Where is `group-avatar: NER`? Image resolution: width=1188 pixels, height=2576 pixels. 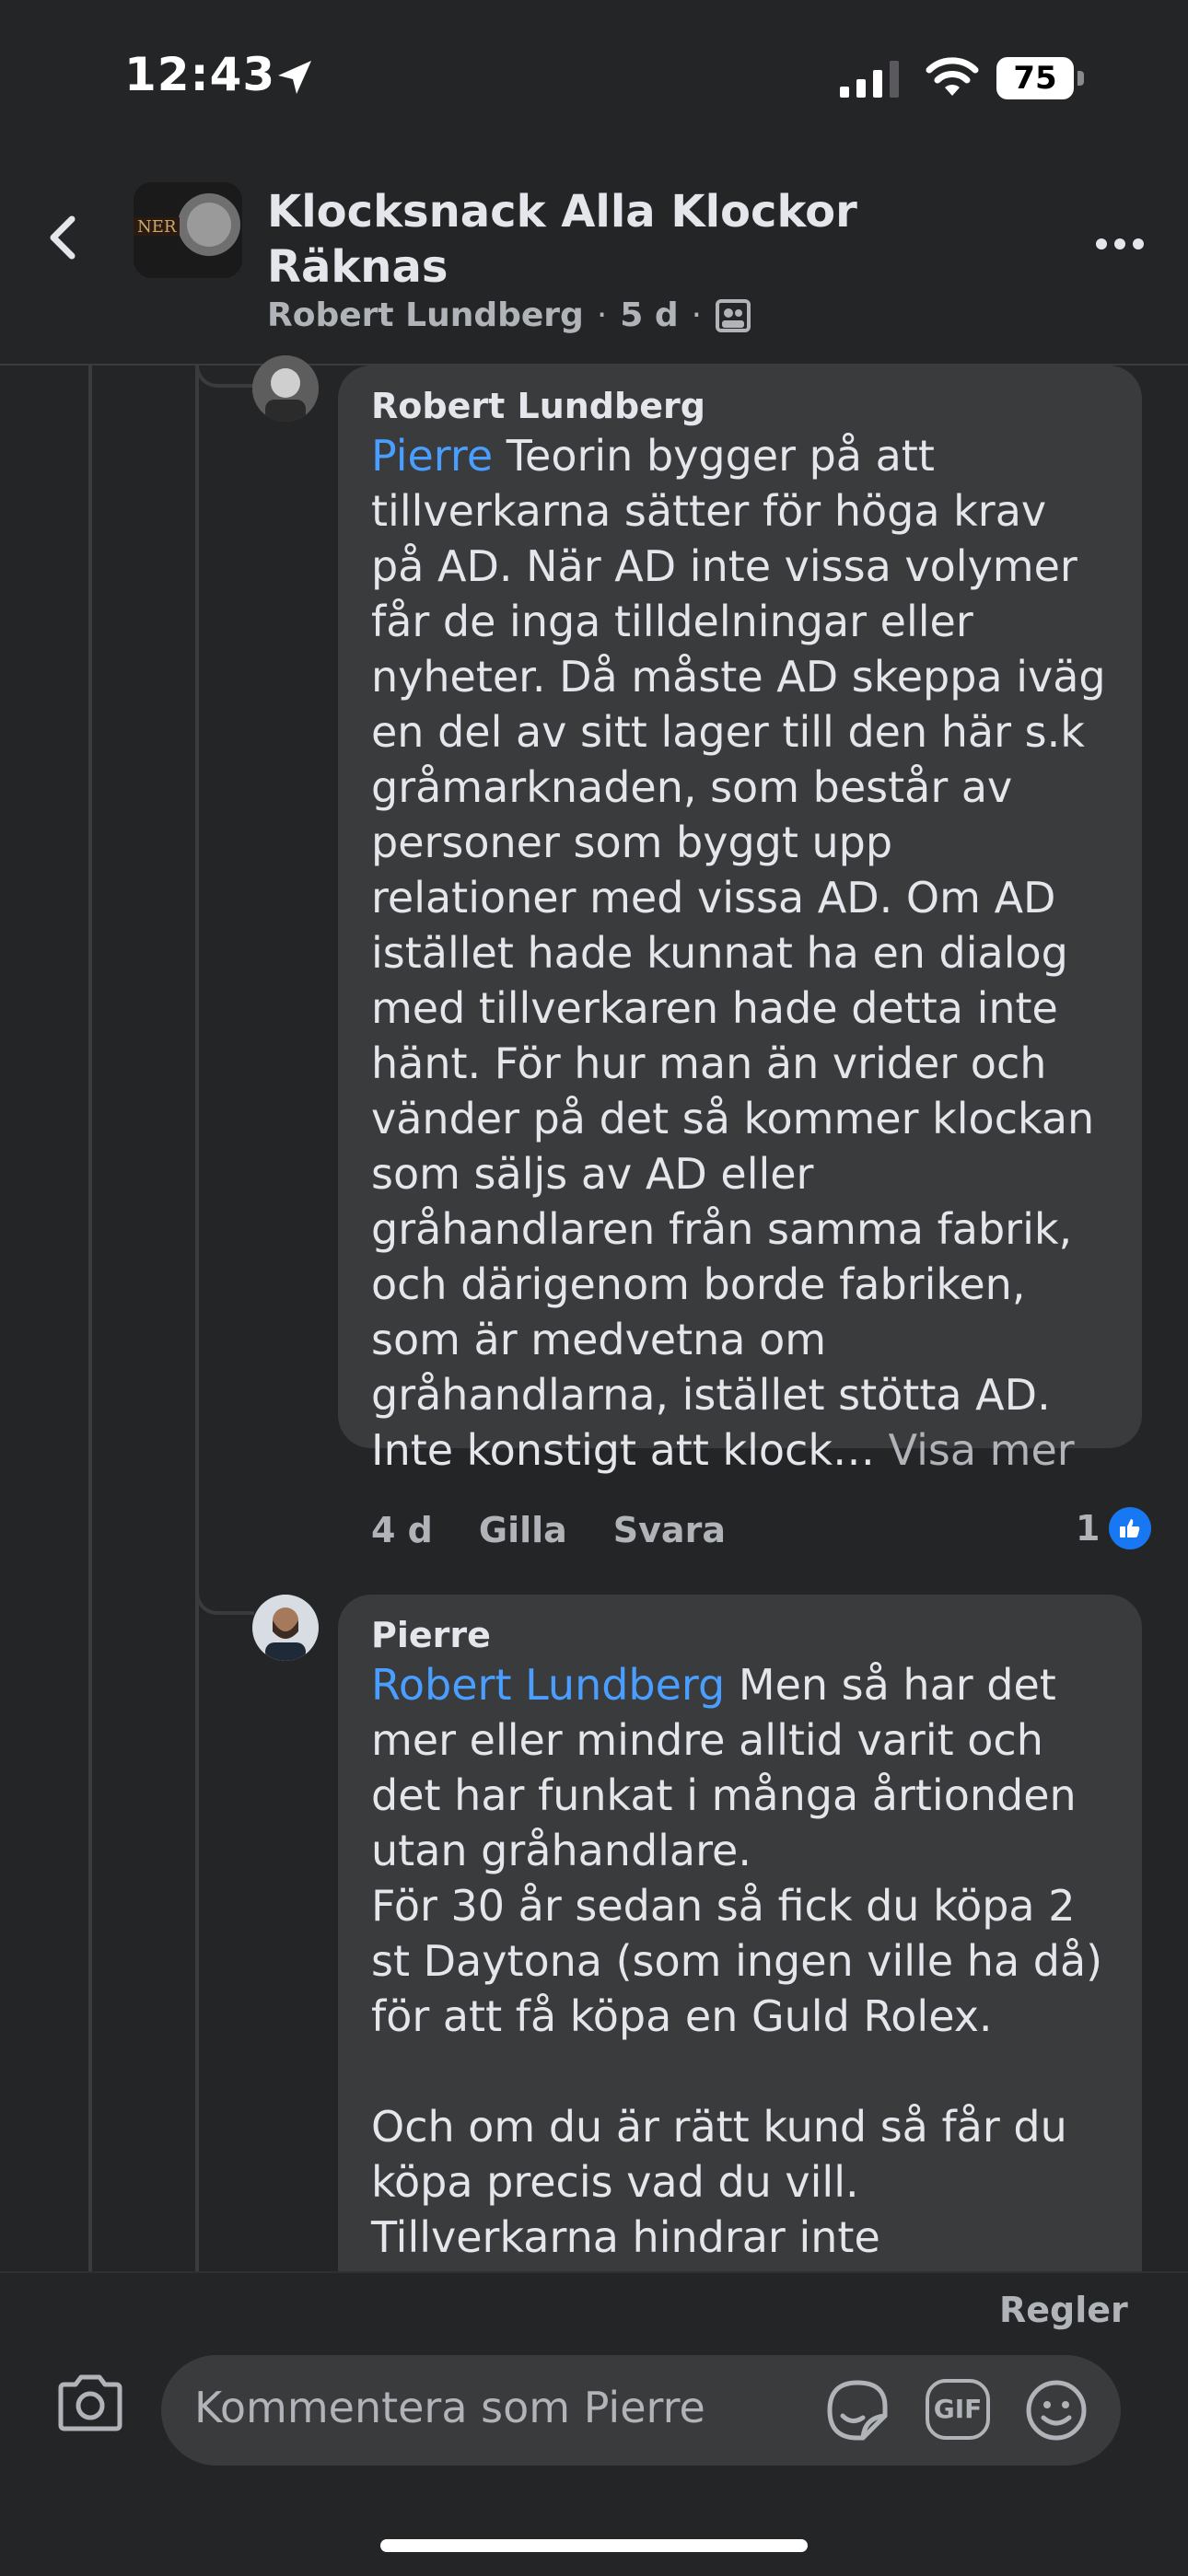
group-avatar: NER is located at coordinates (188, 230).